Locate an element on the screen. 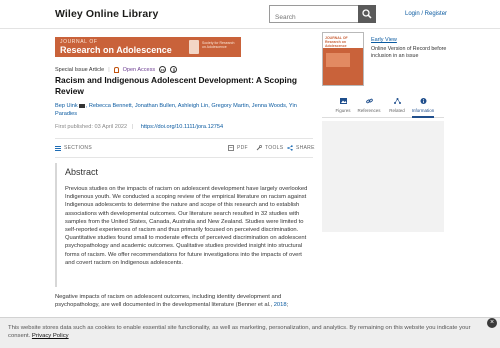 The width and height of the screenshot is (500, 348). open-access-label: Open Access is located at coordinates (139, 69).